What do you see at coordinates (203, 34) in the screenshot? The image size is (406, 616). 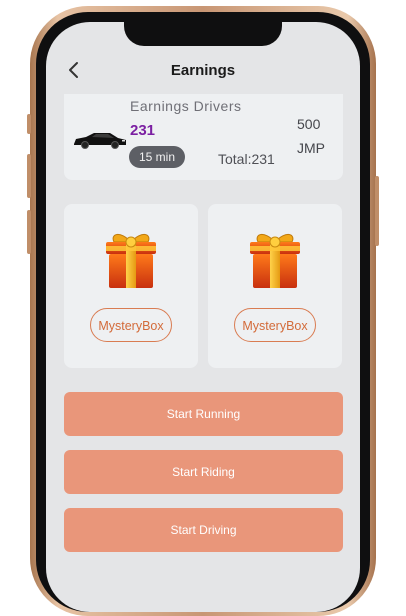 I see `notch` at bounding box center [203, 34].